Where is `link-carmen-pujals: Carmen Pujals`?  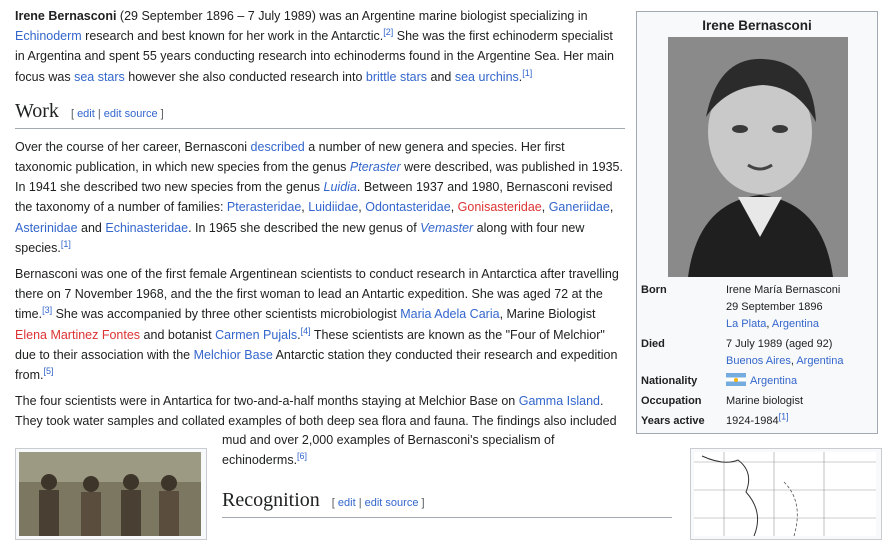
link-carmen-pujals: Carmen Pujals is located at coordinates (256, 335).